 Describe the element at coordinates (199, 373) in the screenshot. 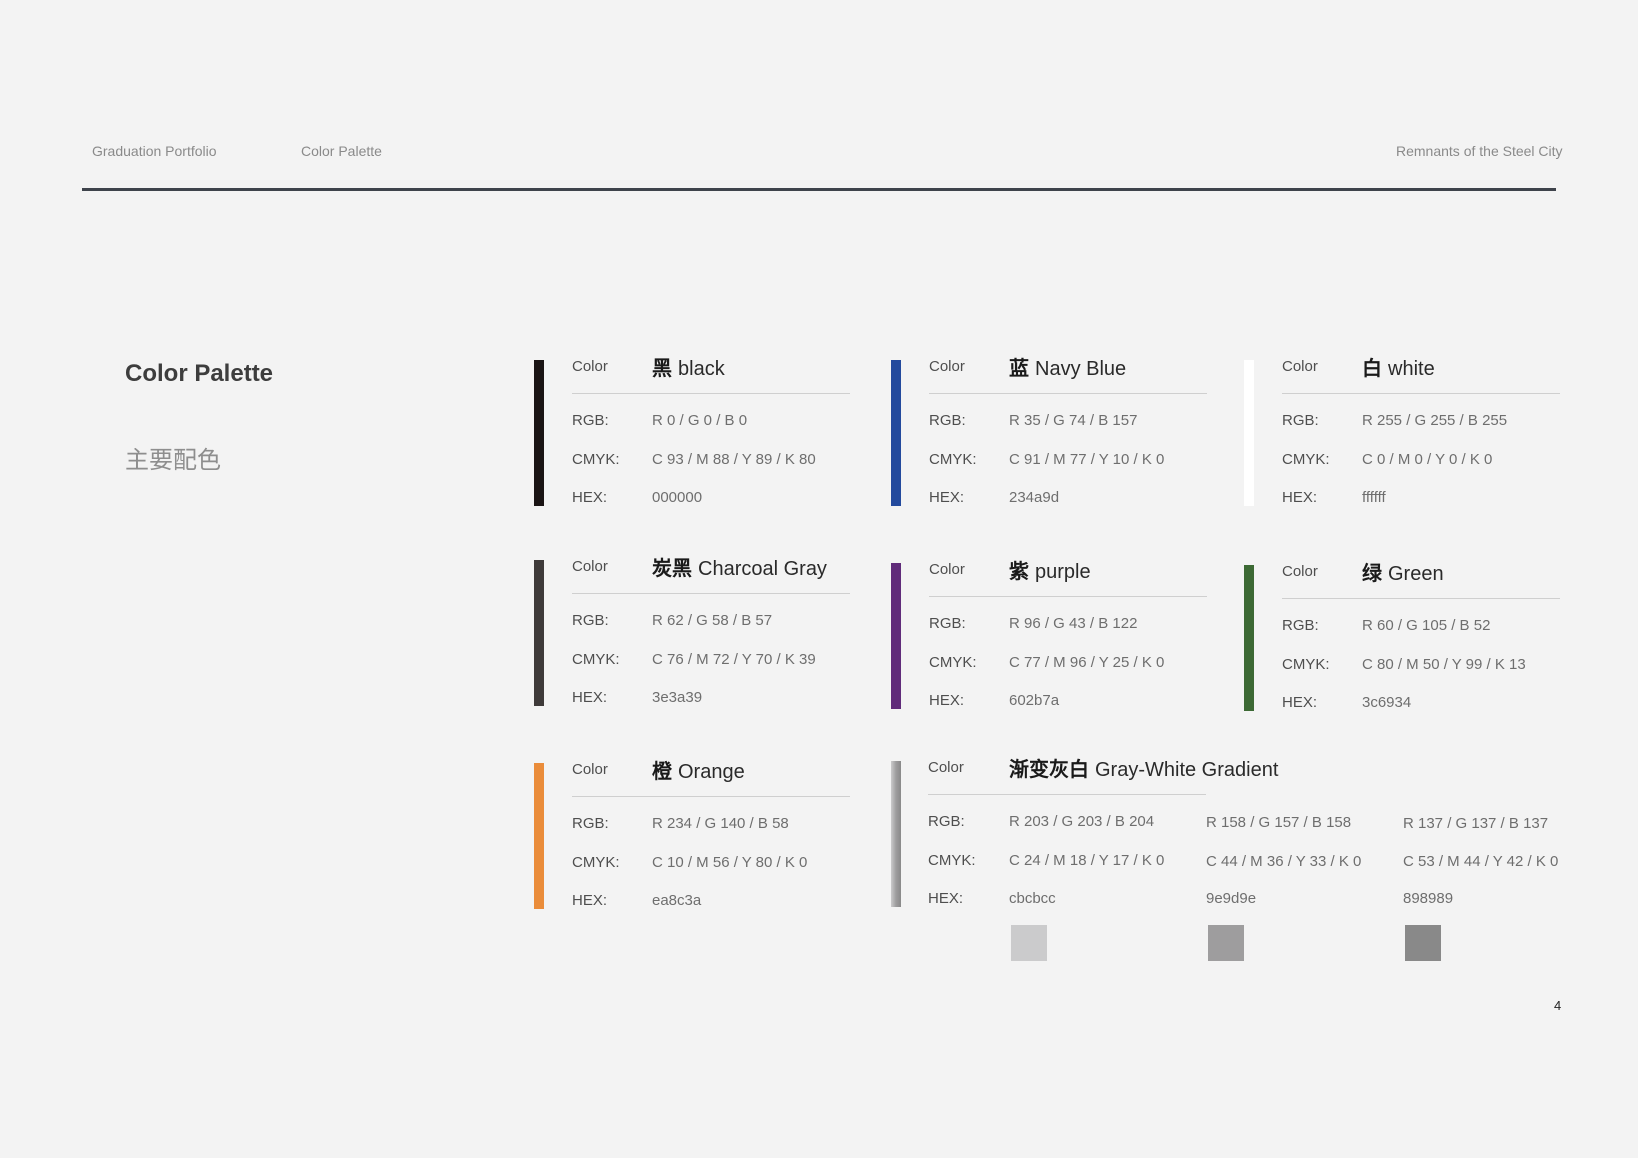

I see `page-title: Color Palette` at that location.